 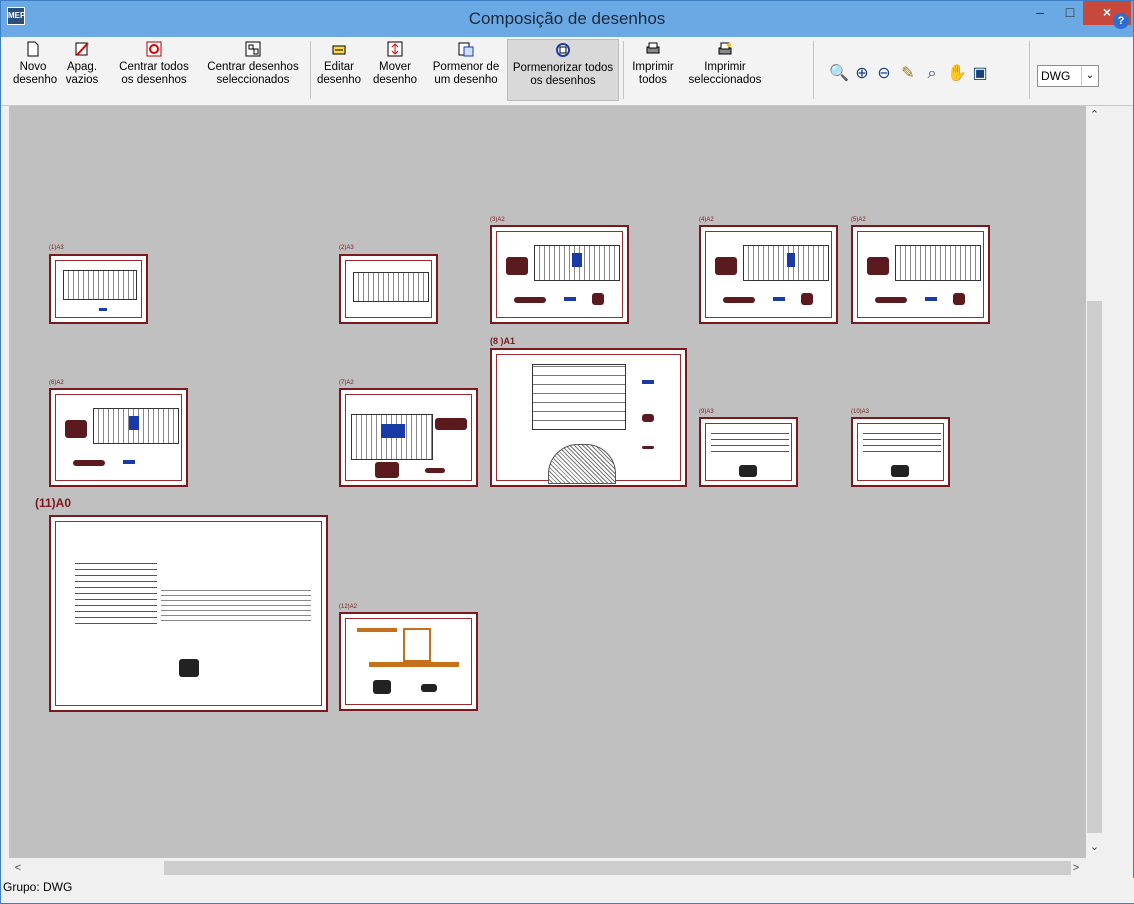 What do you see at coordinates (563, 50) in the screenshot?
I see `detail-all-icon` at bounding box center [563, 50].